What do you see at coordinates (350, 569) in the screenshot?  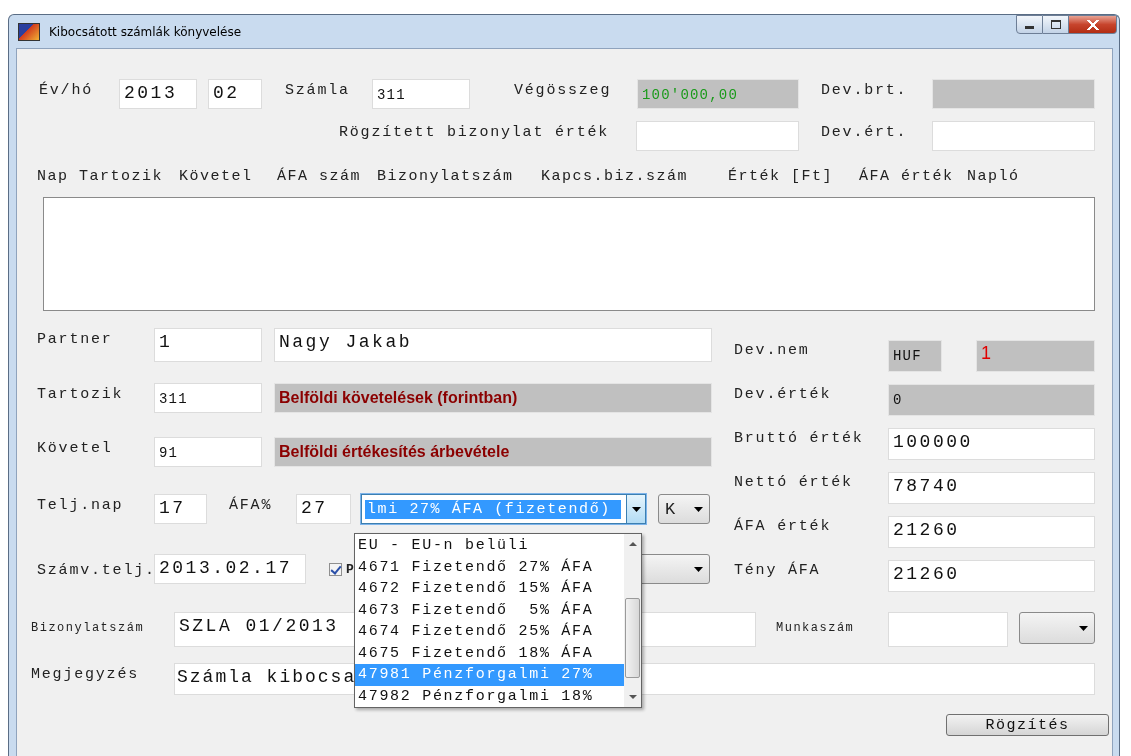 I see `checkbox-label: P` at bounding box center [350, 569].